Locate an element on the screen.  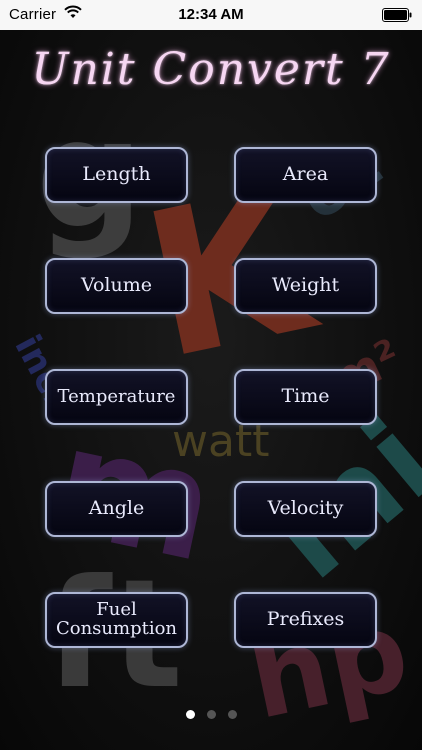
temperature-button-label: Temperature is located at coordinates (116, 396).